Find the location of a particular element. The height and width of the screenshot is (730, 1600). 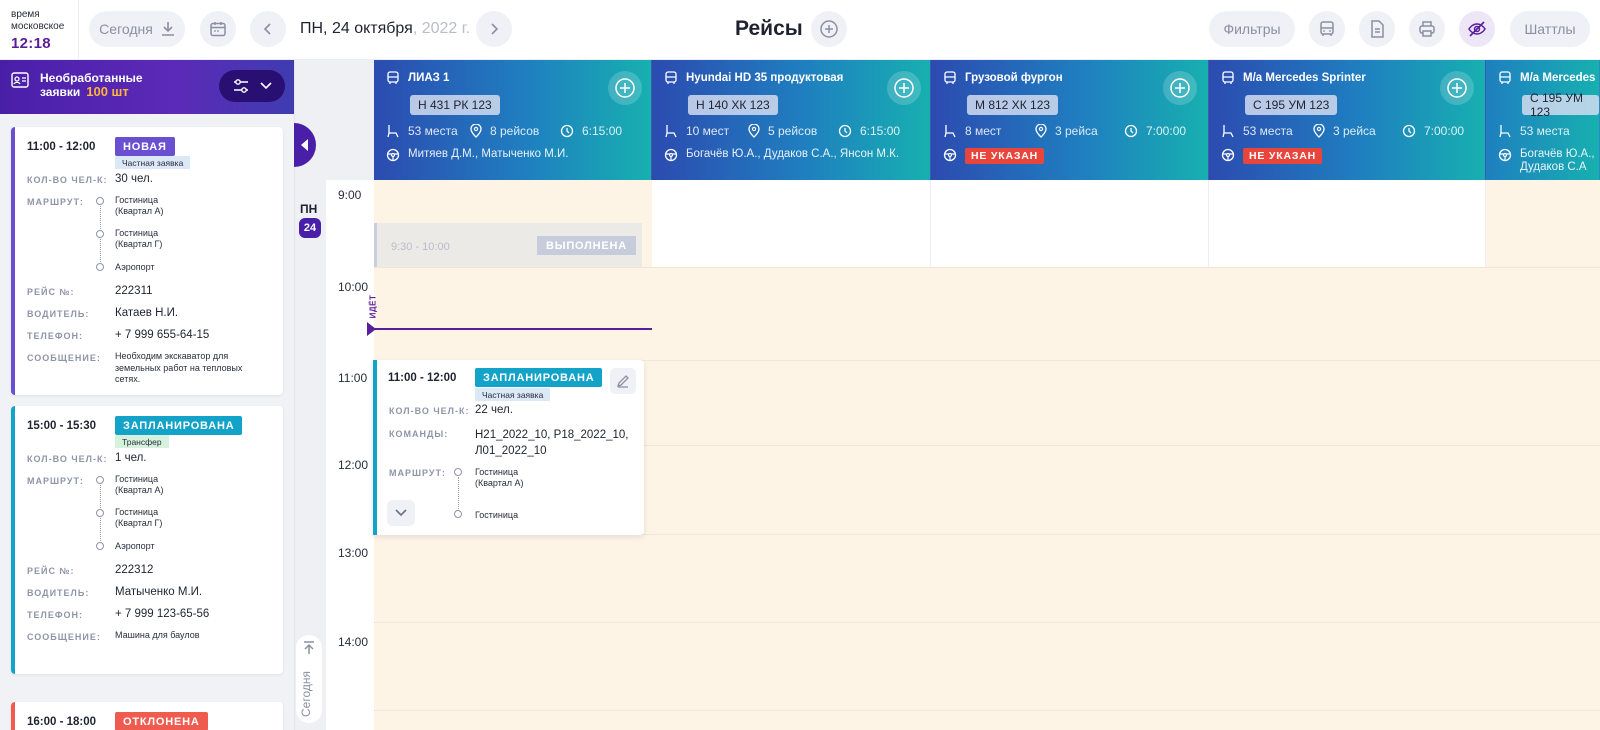

request-card: 16:00 - 18:00 ОТКЛОНЕНА is located at coordinates (147, 716).